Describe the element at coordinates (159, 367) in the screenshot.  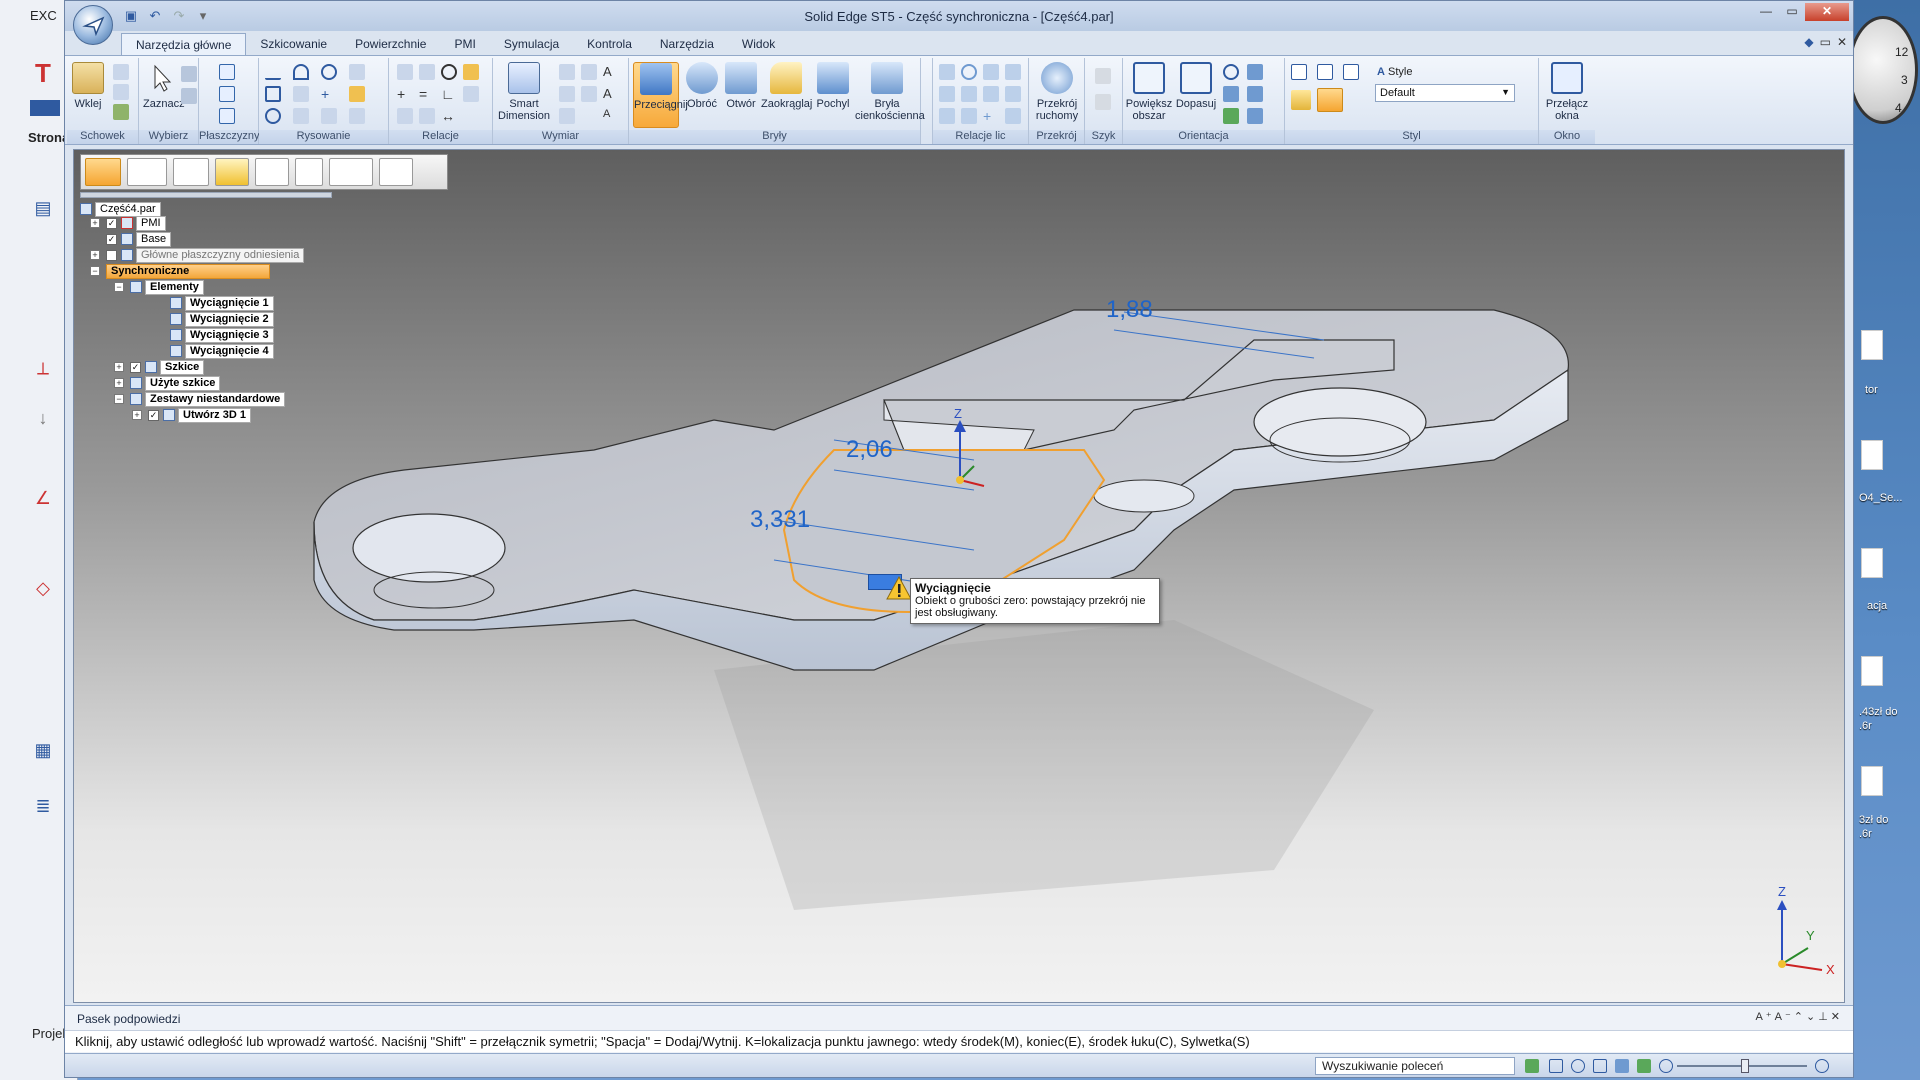
I see `tree-node-szkice: + ✓ Szkice` at that location.